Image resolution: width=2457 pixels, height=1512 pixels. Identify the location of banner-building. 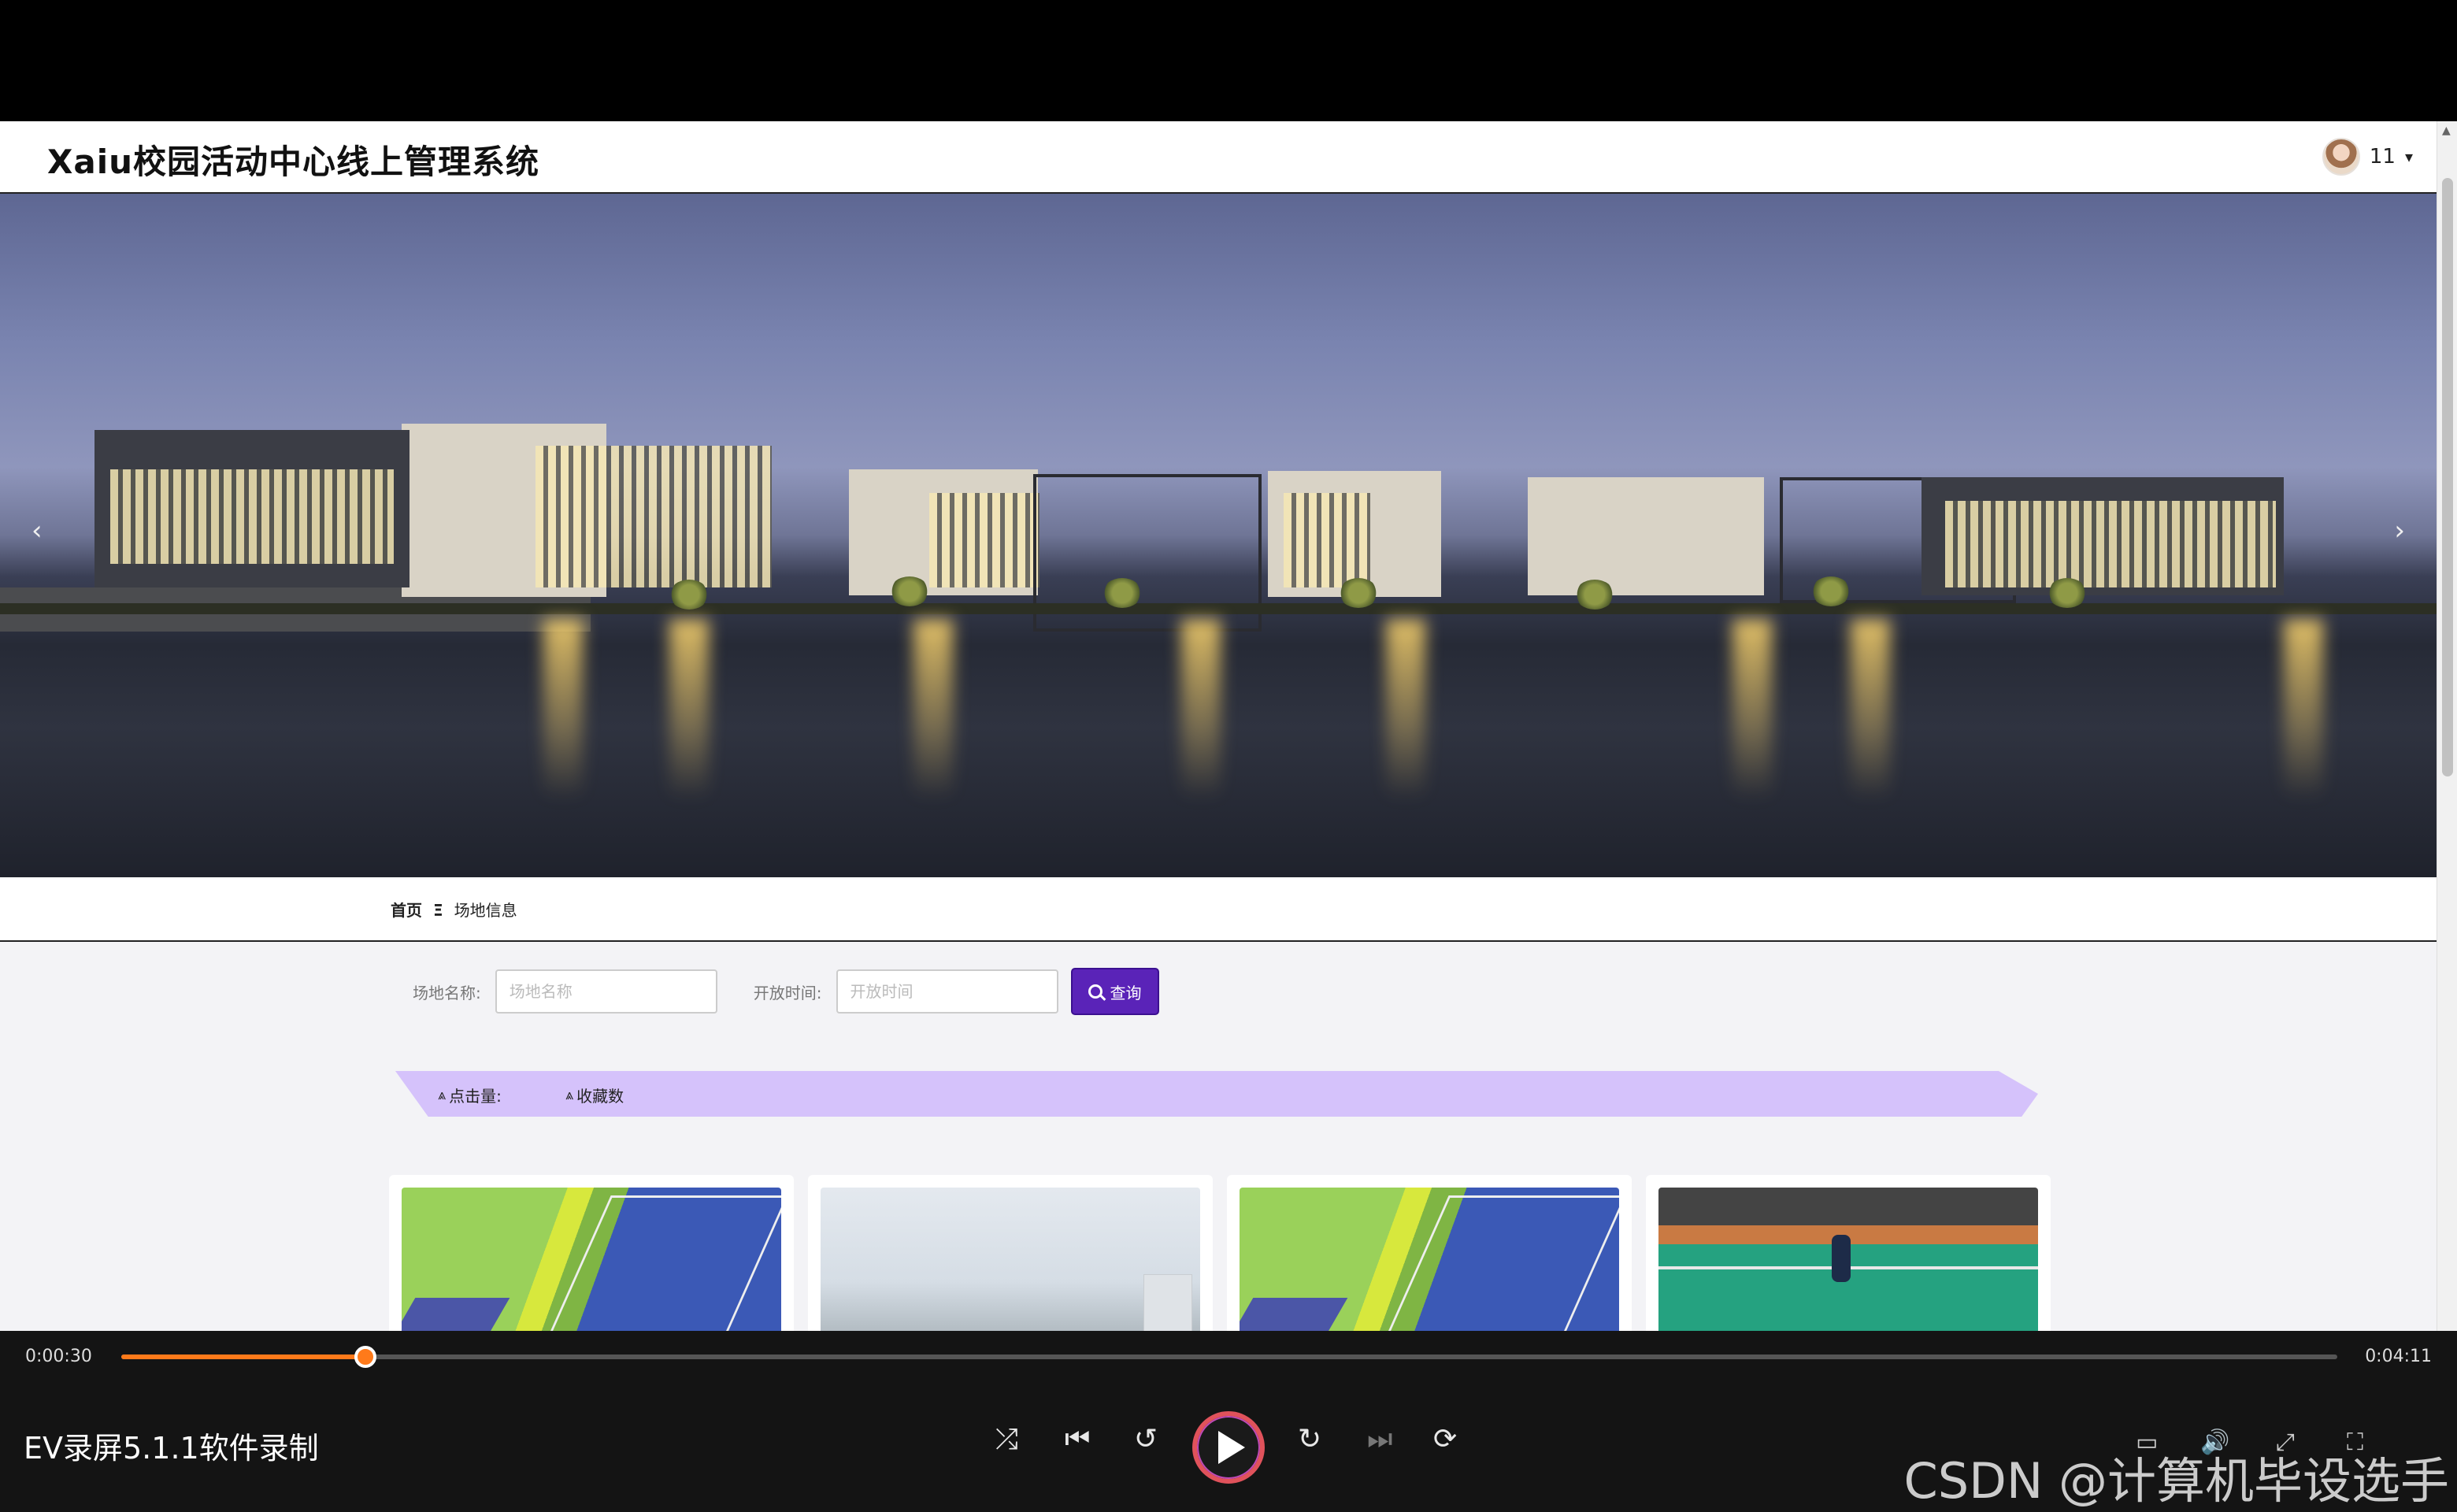
(1646, 536).